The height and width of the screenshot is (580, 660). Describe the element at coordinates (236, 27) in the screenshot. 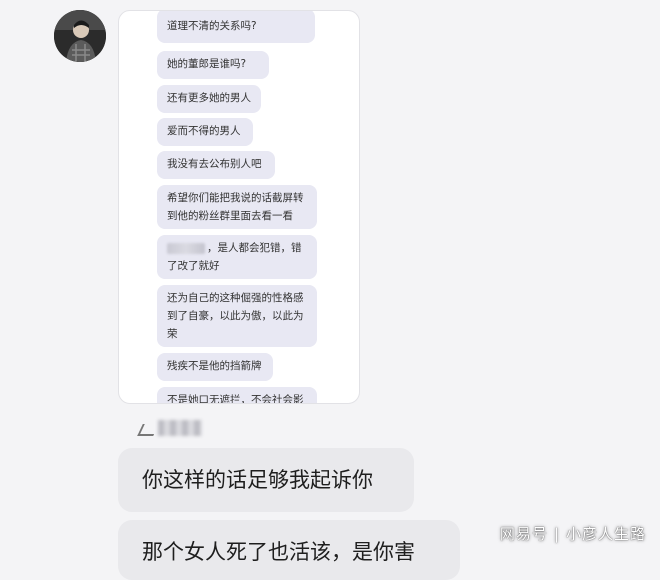

I see `embedded-message: 道理不清的关系吗?` at that location.